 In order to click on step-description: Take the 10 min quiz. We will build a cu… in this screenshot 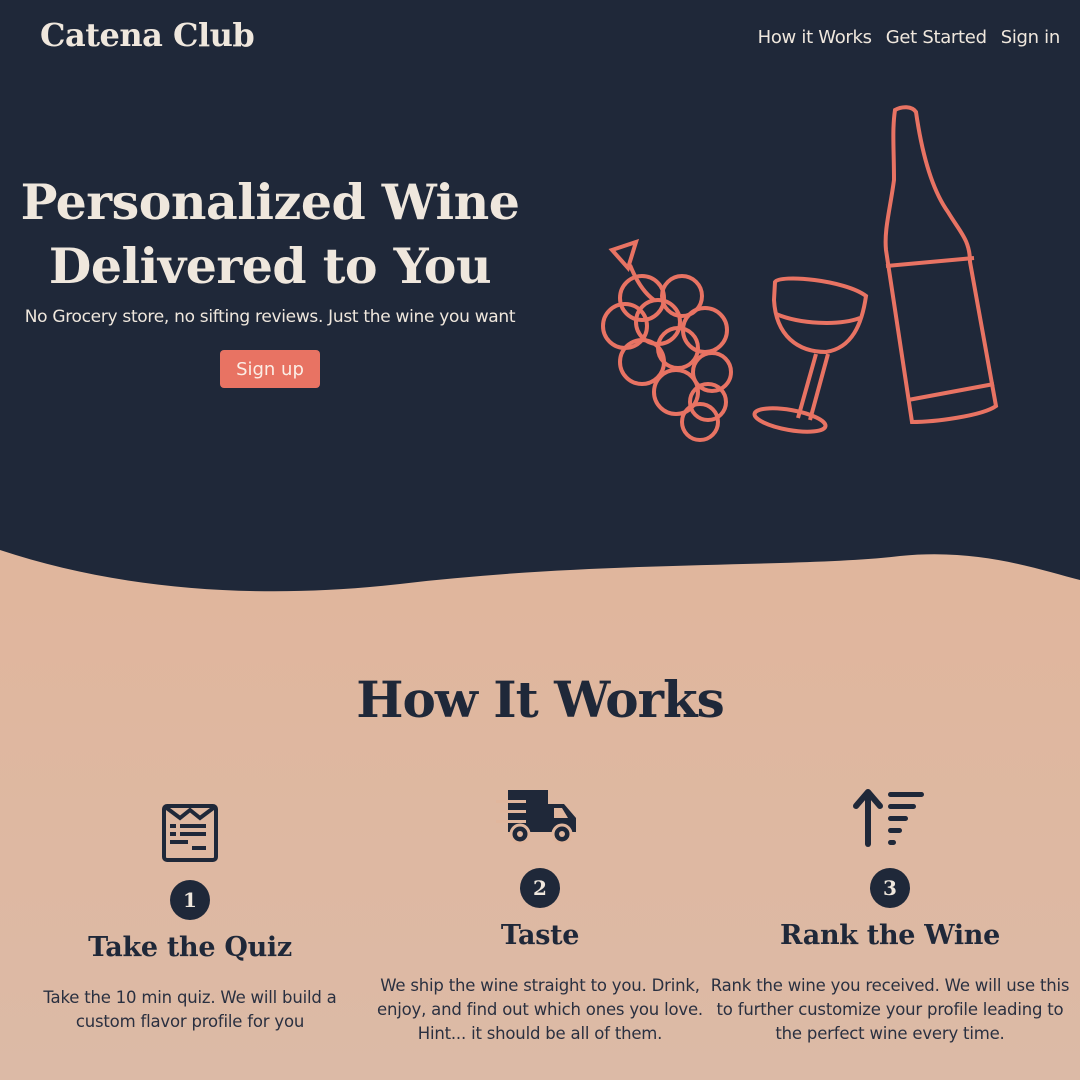, I will do `click(190, 1009)`.